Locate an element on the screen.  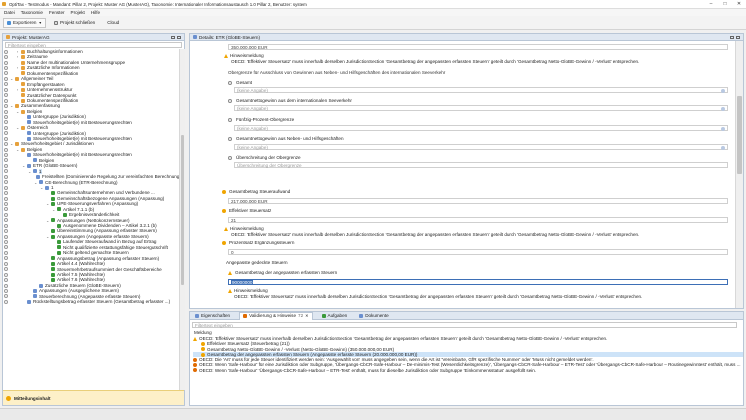
tasks-icon is located at coordinates (323, 315).